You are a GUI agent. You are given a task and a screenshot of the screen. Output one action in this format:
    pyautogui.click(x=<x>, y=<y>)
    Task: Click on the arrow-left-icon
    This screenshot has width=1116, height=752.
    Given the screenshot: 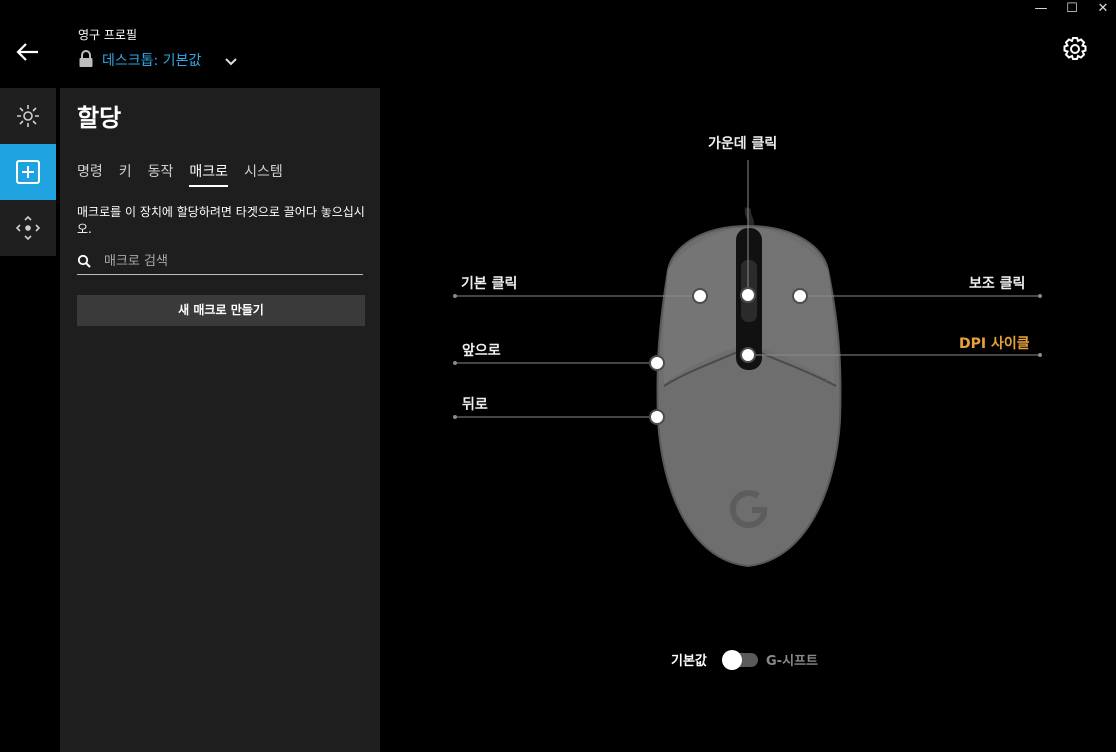 What is the action you would take?
    pyautogui.click(x=27, y=52)
    